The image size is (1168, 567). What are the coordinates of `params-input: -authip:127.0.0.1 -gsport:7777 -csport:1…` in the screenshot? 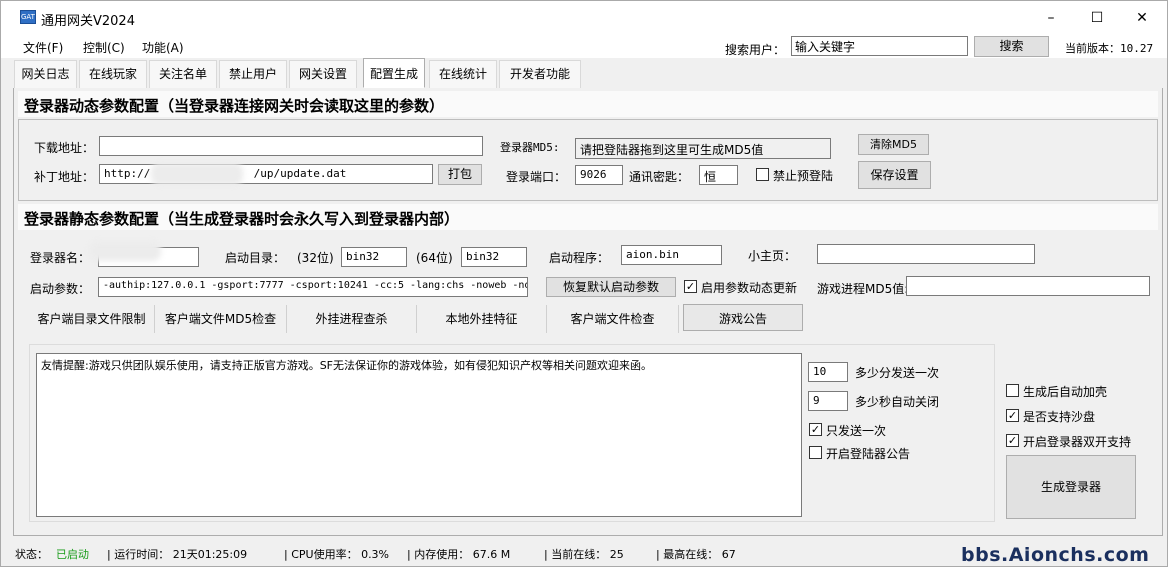 It's located at (313, 287).